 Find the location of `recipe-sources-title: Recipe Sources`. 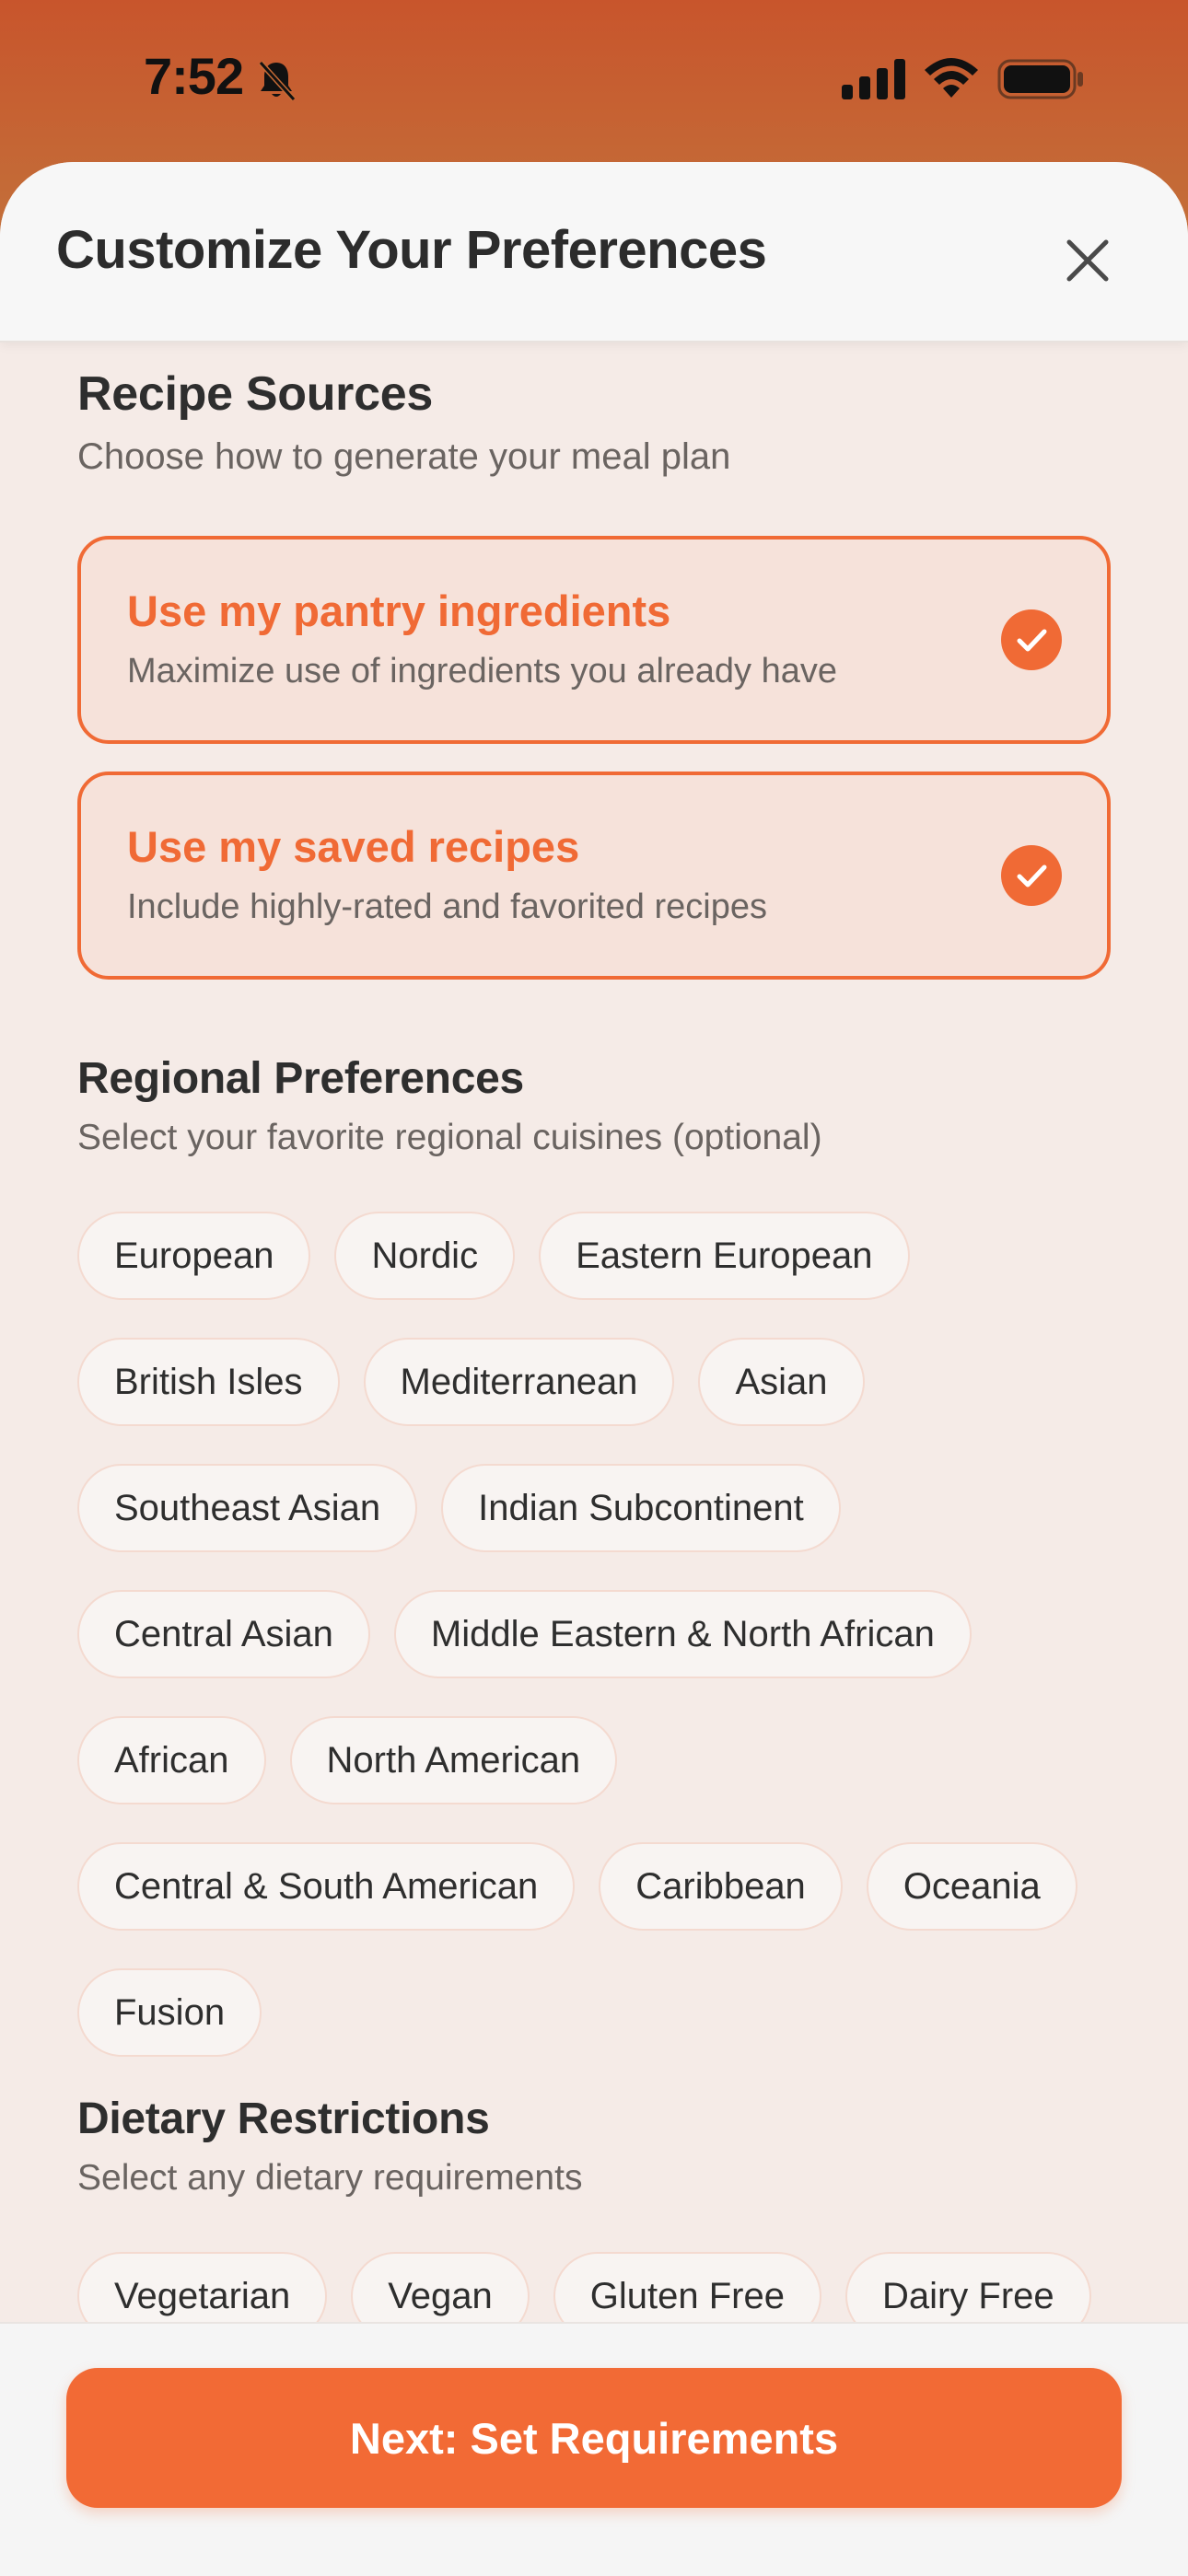

recipe-sources-title: Recipe Sources is located at coordinates (255, 394).